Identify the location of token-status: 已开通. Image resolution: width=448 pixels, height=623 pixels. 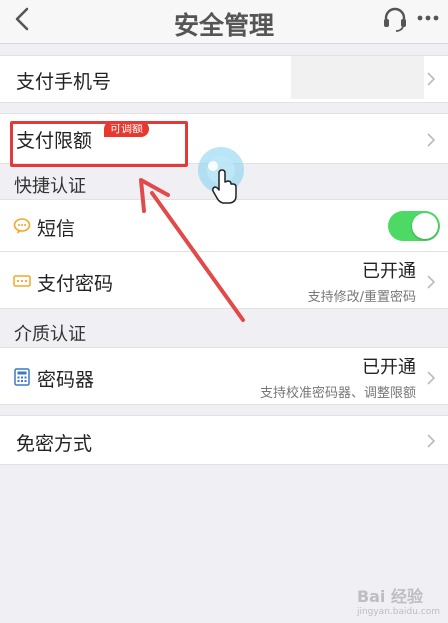
(389, 367).